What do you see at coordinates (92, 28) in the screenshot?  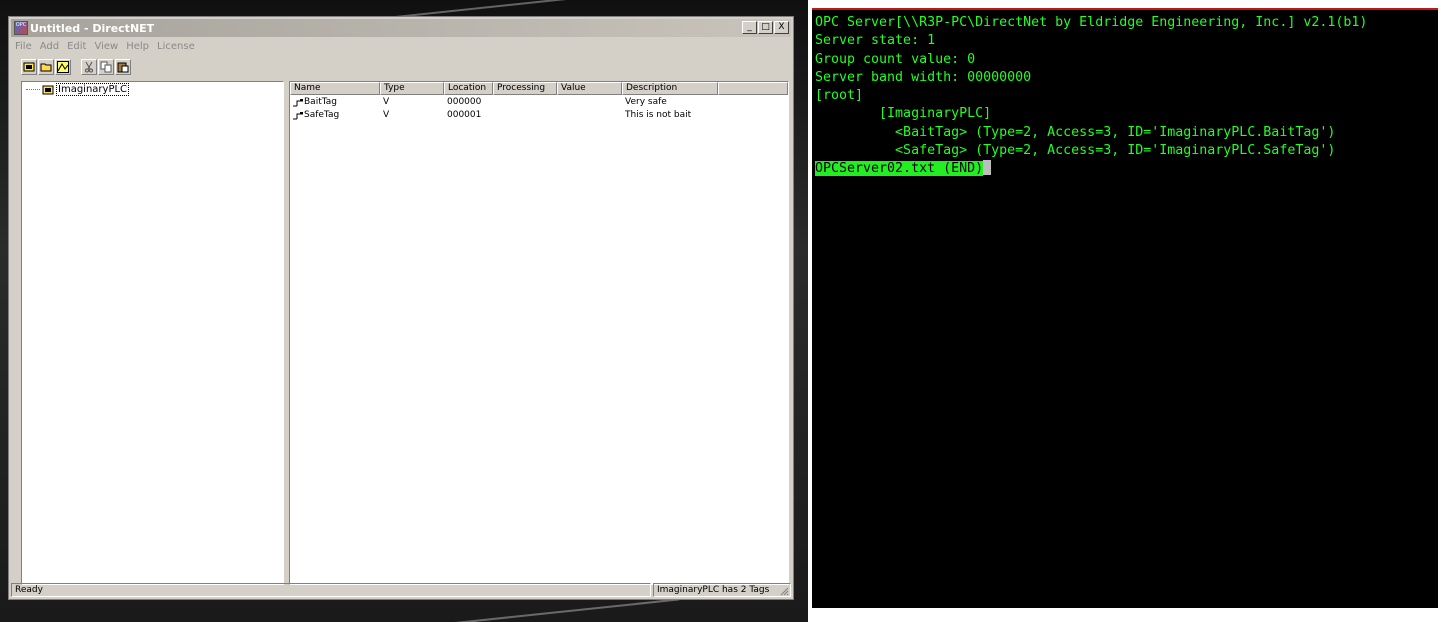 I see `window-title: Untitled - DirectNET` at bounding box center [92, 28].